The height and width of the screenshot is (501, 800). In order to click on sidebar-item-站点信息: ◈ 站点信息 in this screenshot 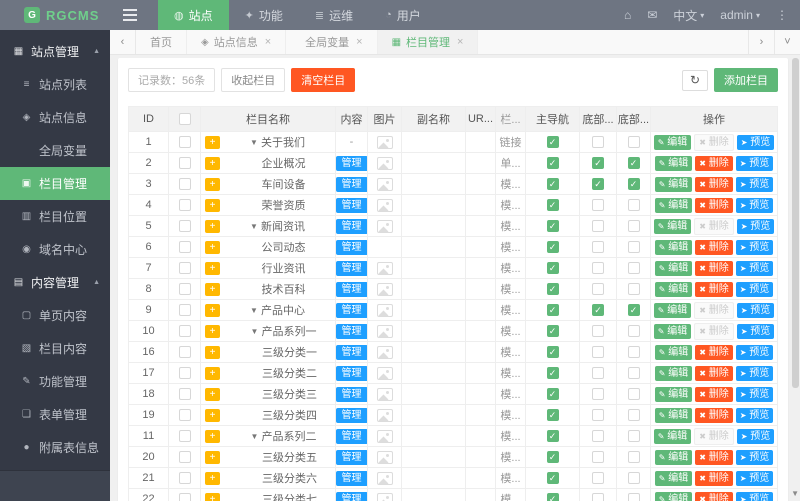, I will do `click(55, 117)`.